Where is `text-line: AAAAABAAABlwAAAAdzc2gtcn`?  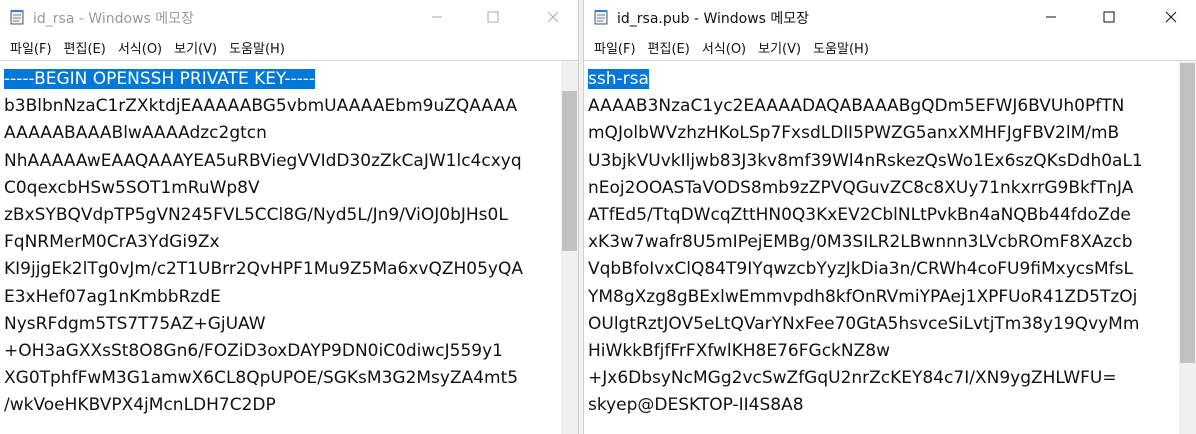
text-line: AAAAABAAABlwAAAAdzc2gtcn is located at coordinates (135, 133).